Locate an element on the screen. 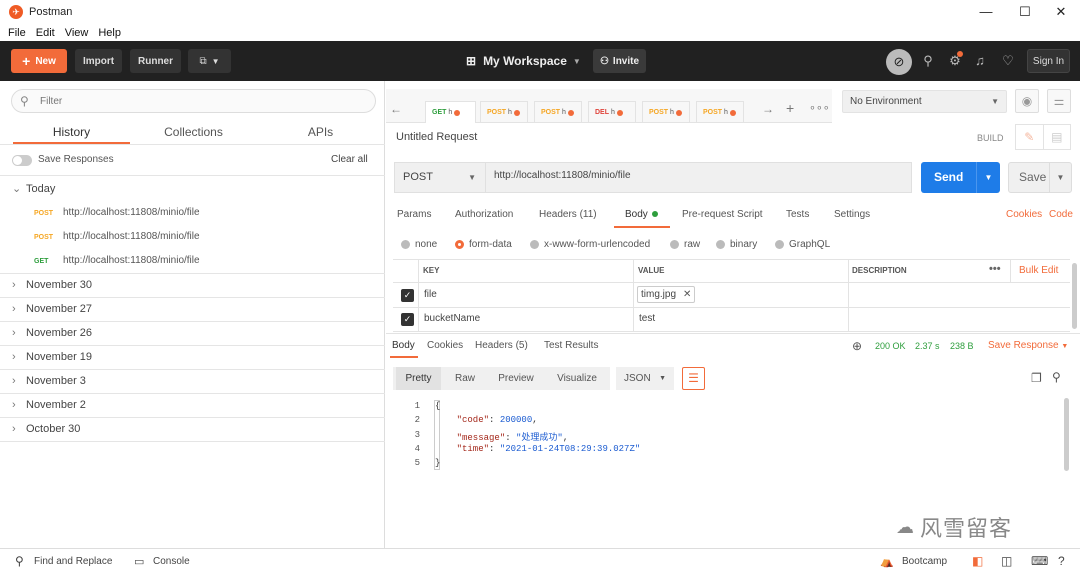  row-key: file is located at coordinates (430, 294).